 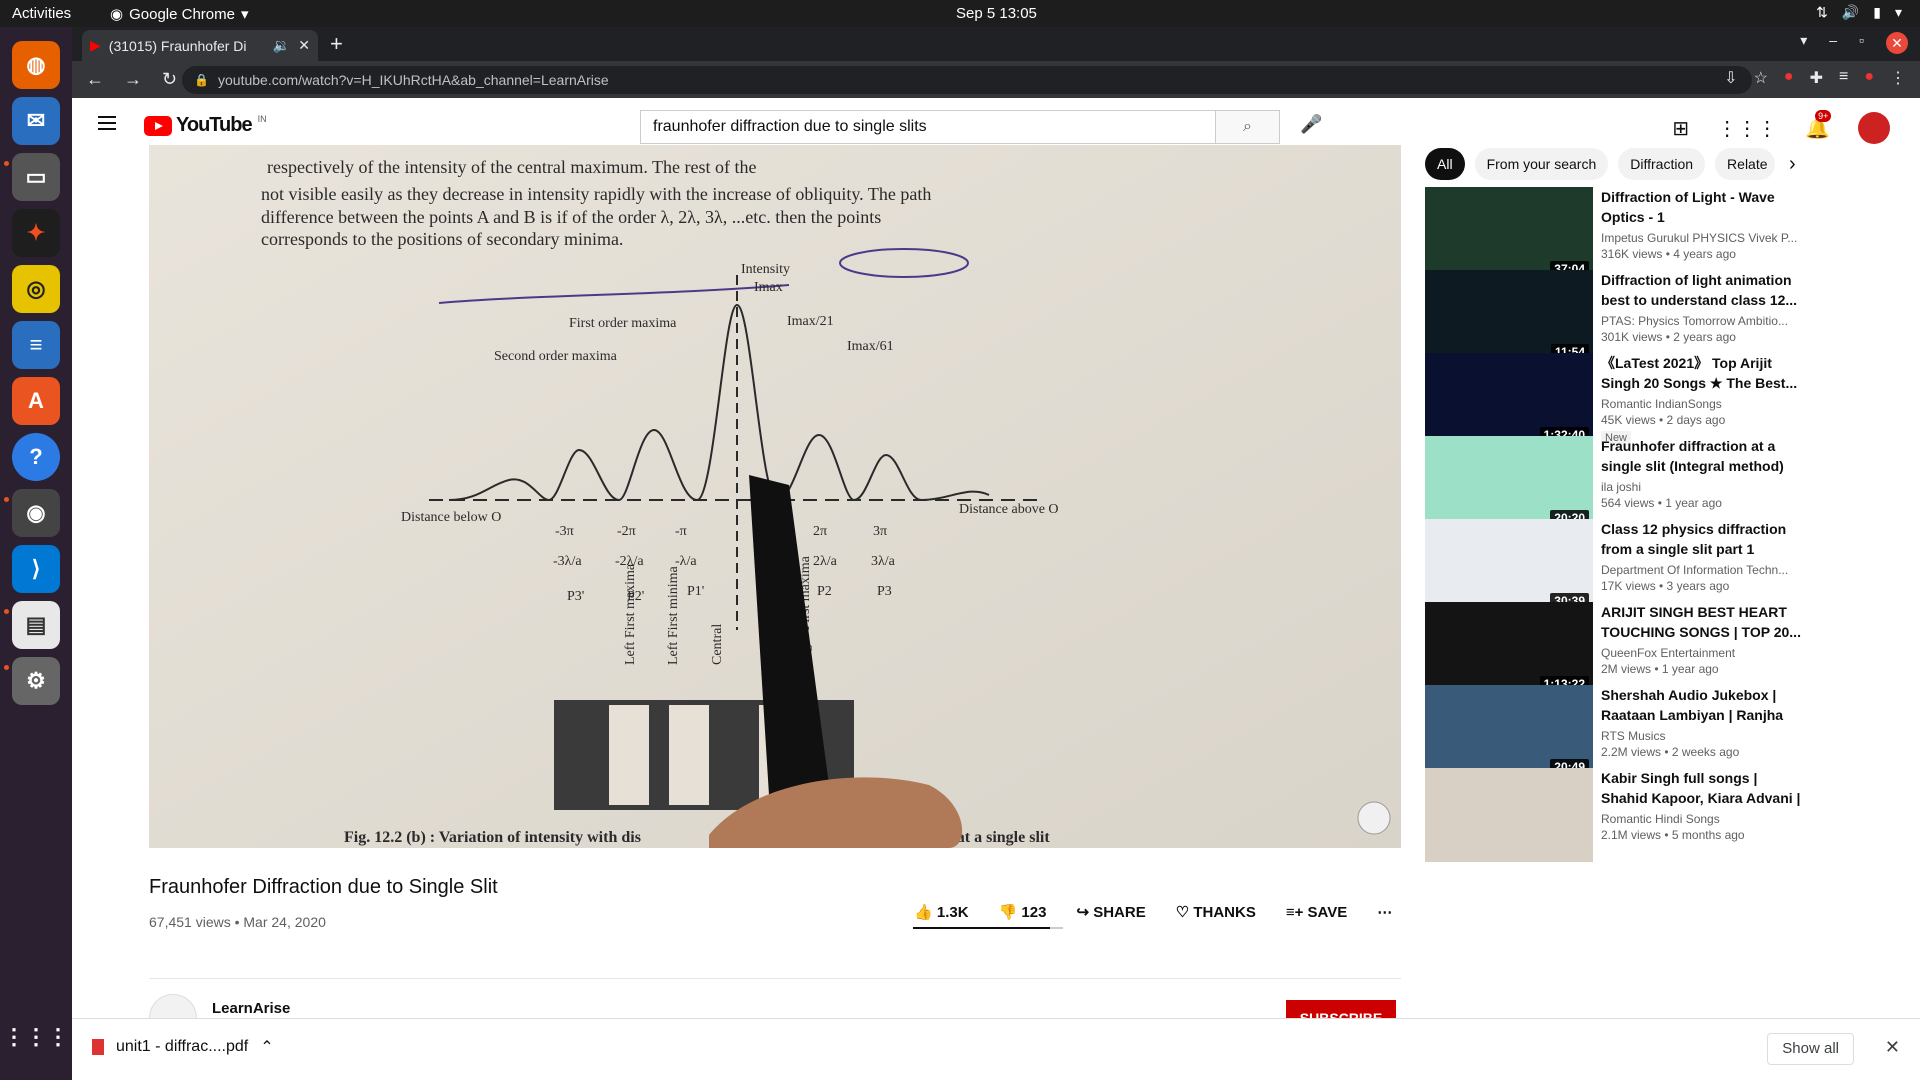 What do you see at coordinates (1311, 124) in the screenshot?
I see `voice-search-icon: 🎤` at bounding box center [1311, 124].